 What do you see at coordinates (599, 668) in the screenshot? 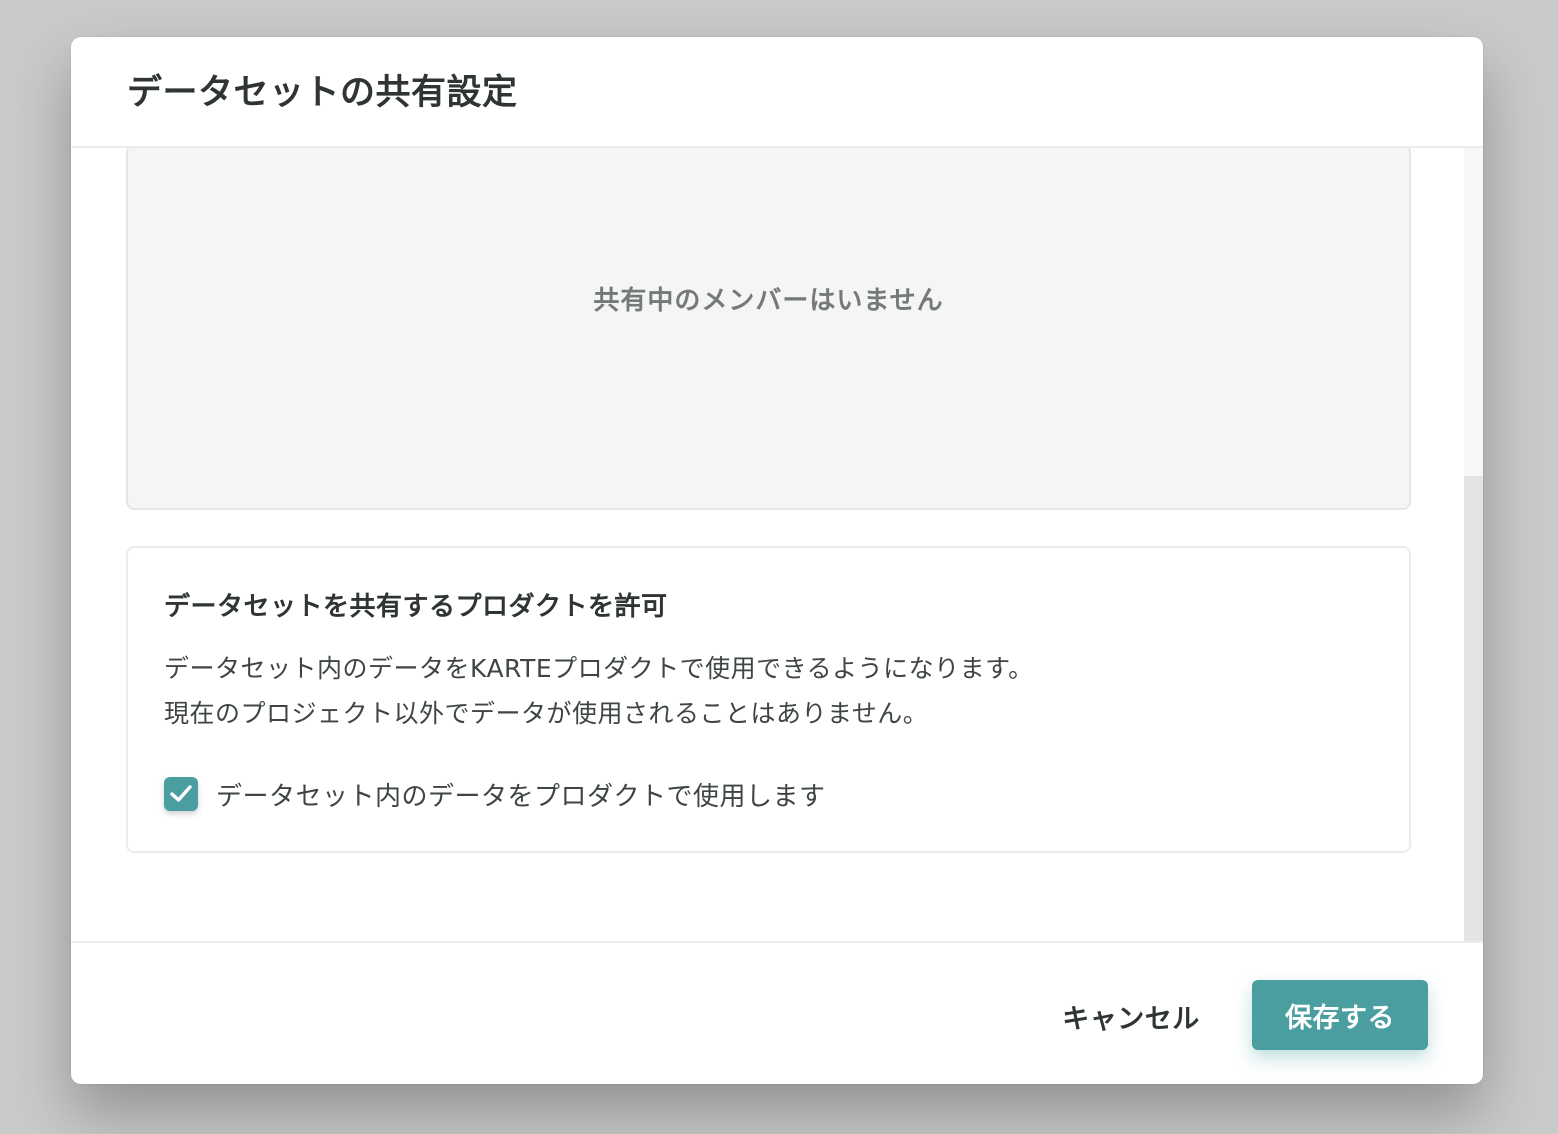
I see `description-line: データセット内のデータをKARTEプロダクトで使用できるようになります。` at bounding box center [599, 668].